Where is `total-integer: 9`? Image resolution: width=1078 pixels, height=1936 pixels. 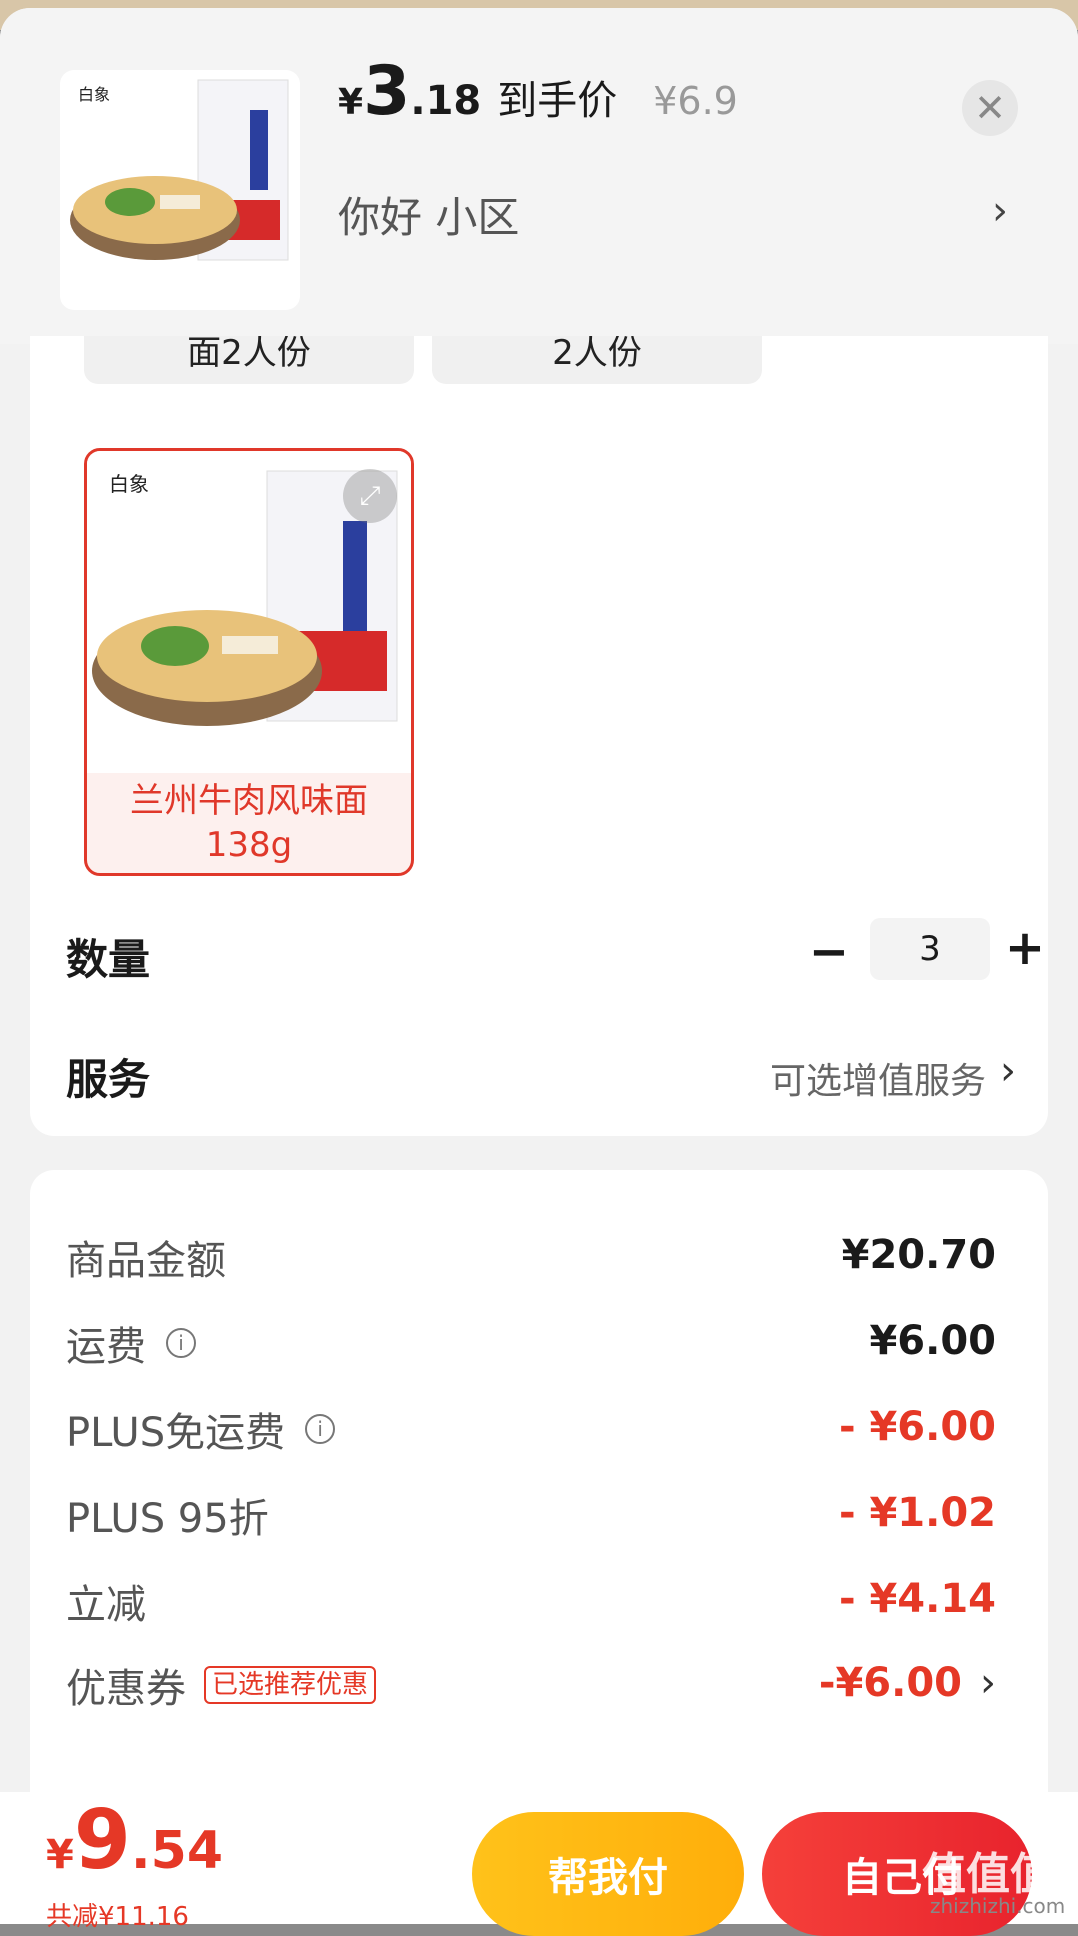
total-integer: 9 is located at coordinates (102, 1840).